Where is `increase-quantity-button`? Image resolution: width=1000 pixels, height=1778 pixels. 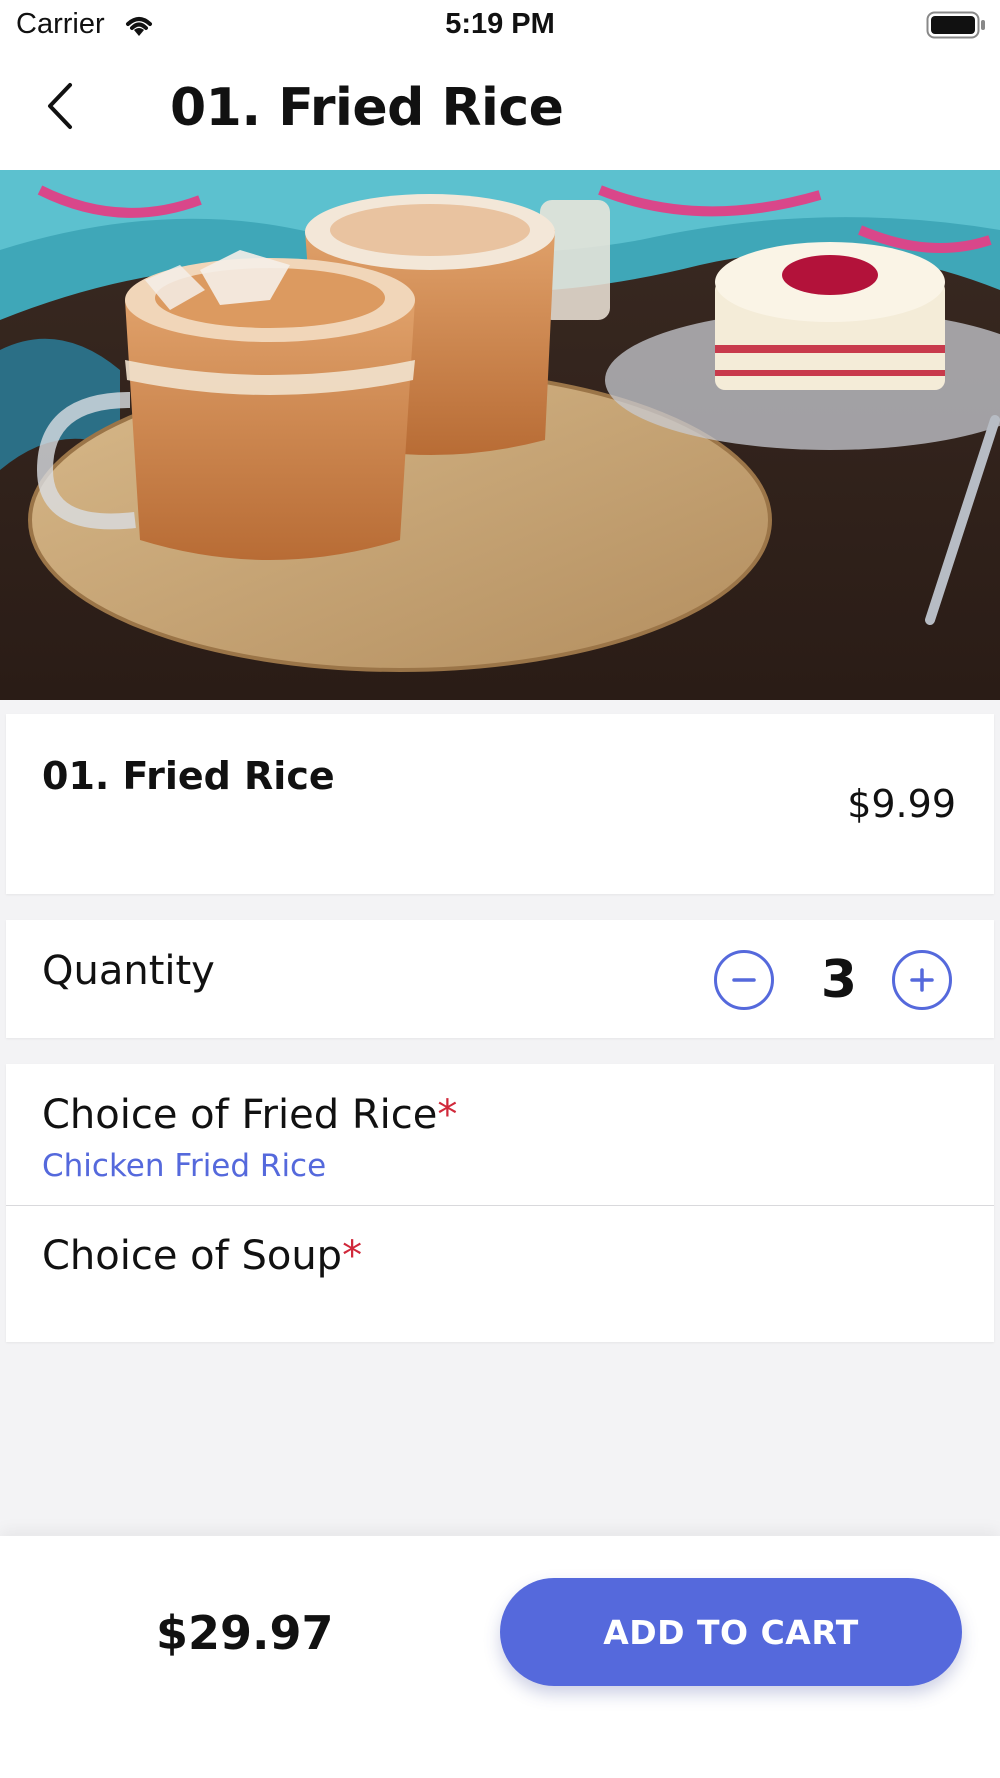 increase-quantity-button is located at coordinates (922, 980).